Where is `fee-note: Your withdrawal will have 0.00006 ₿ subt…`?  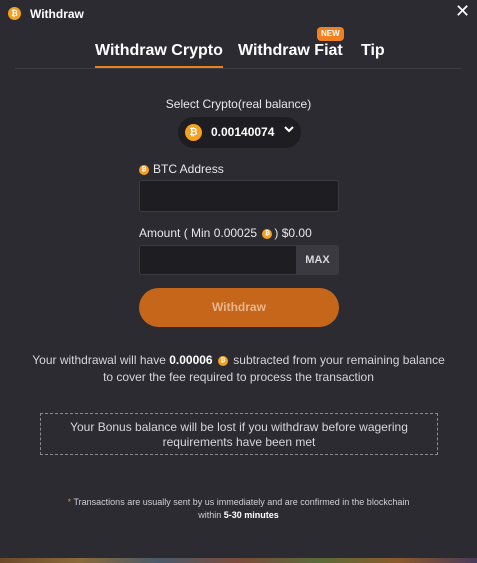 fee-note: Your withdrawal will have 0.00006 ₿ subt… is located at coordinates (238, 369).